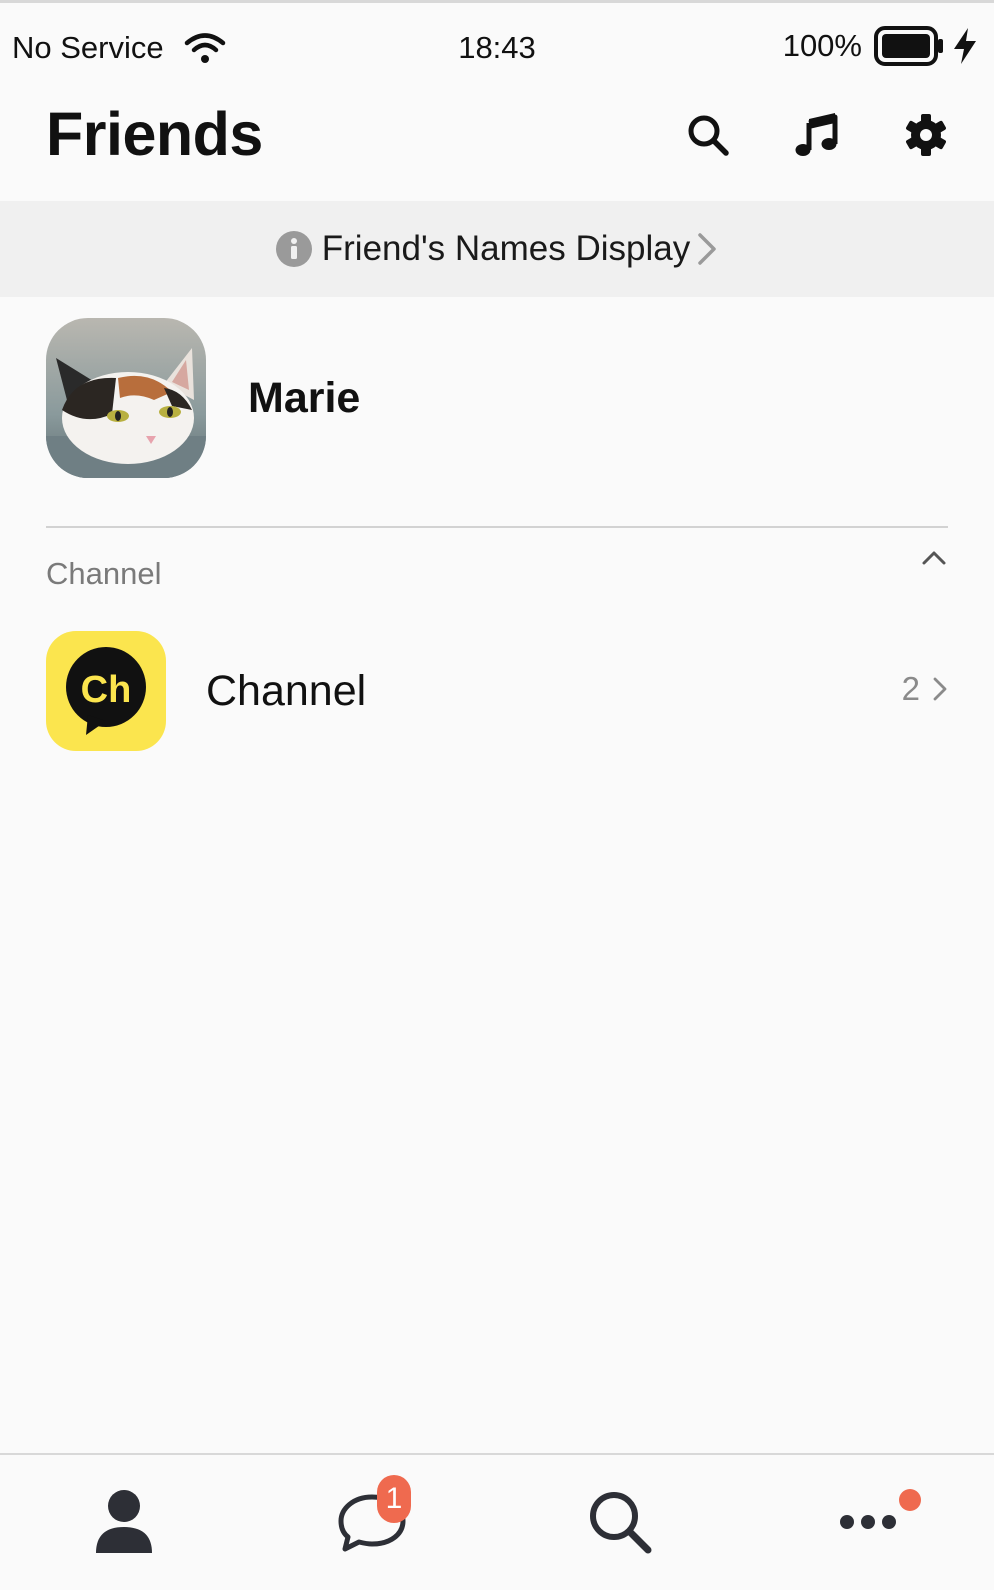  I want to click on search-button, so click(708, 135).